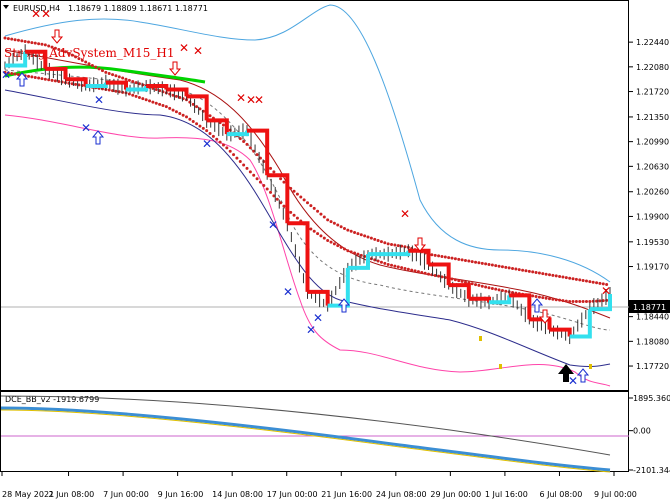 This screenshot has height=502, width=670. Describe the element at coordinates (652, 92) in the screenshot. I see `price-tick-label: 1.21720` at that location.